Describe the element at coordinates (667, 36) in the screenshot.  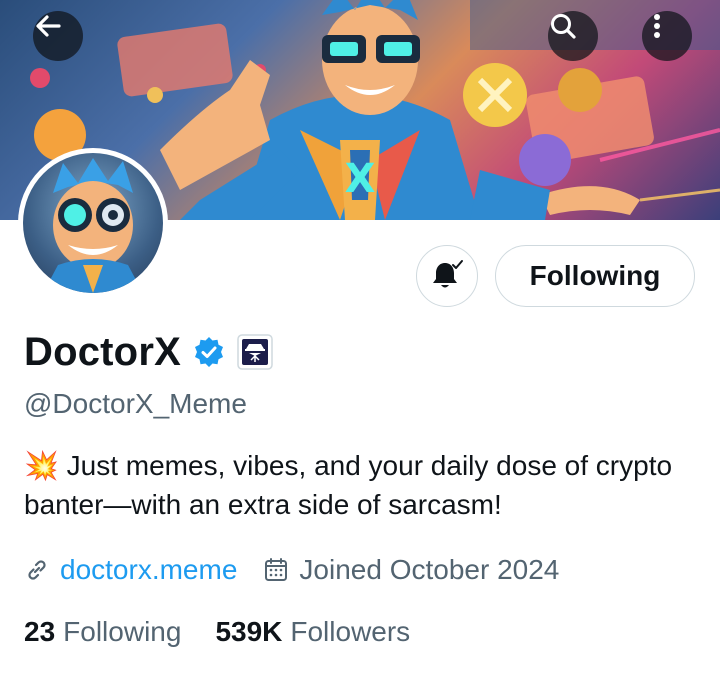
I see `more-options-button` at that location.